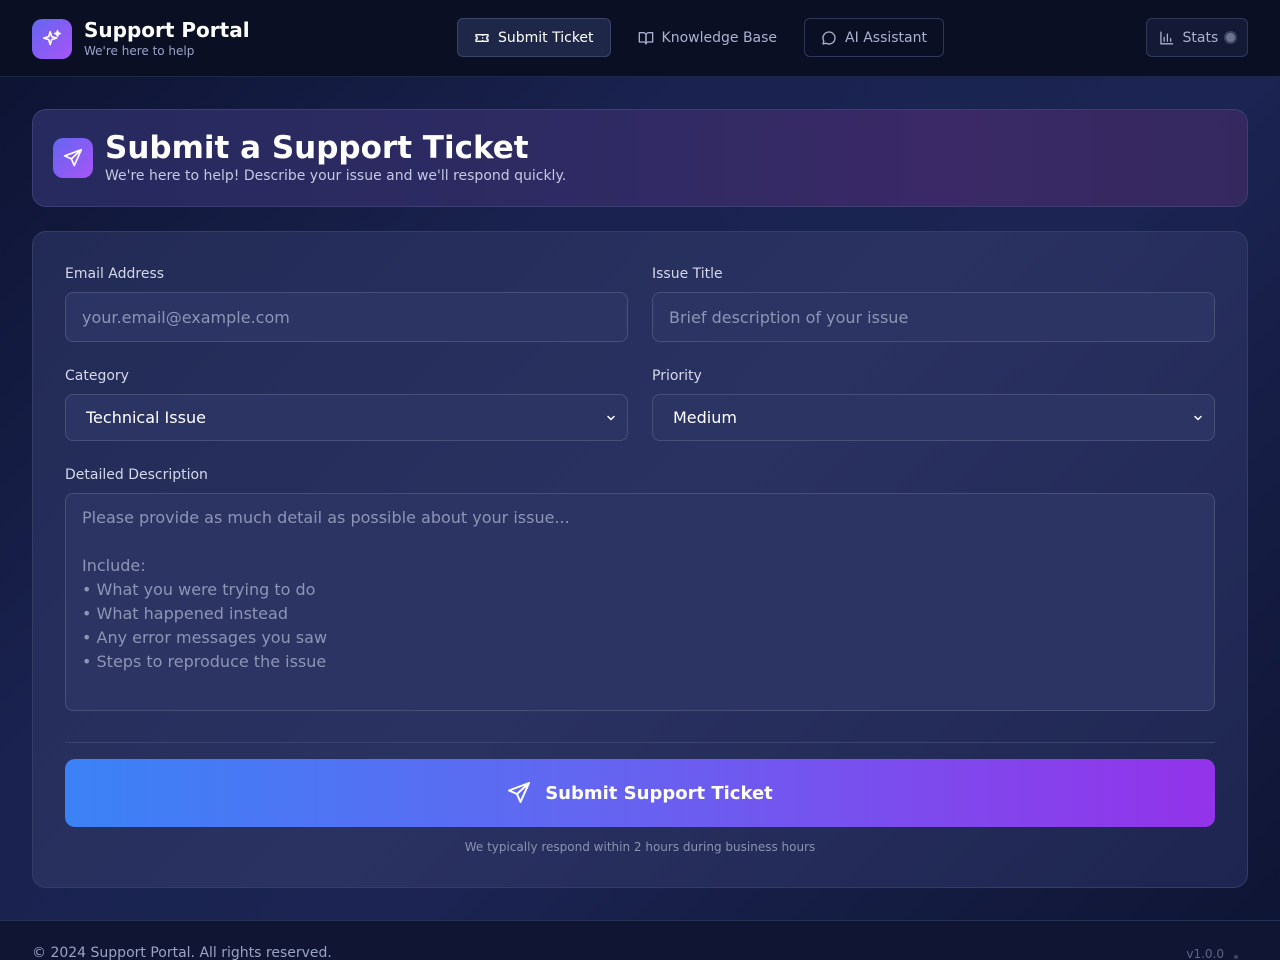 Image resolution: width=1280 pixels, height=960 pixels. I want to click on description-label: Detailed Description, so click(136, 475).